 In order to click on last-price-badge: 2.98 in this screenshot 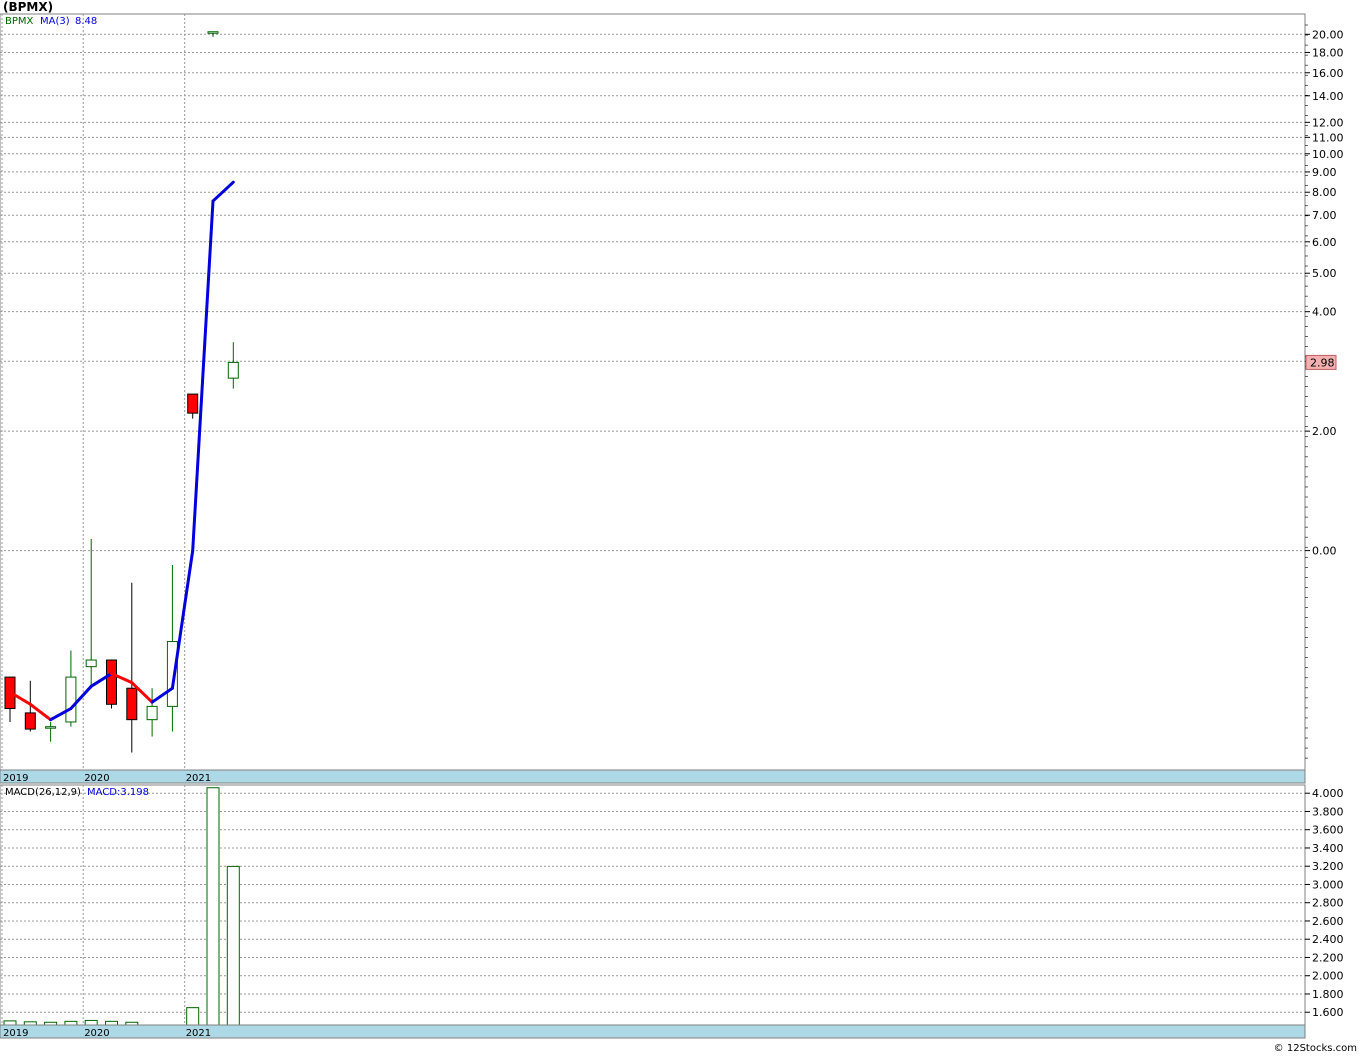, I will do `click(1321, 362)`.